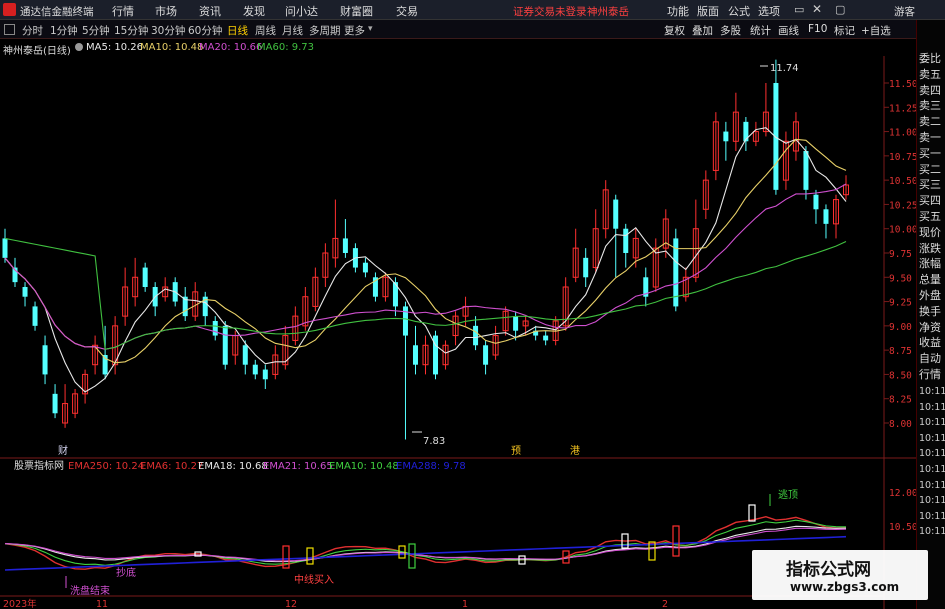 The height and width of the screenshot is (609, 945). Describe the element at coordinates (739, 11) in the screenshot. I see `menu-formula: 公式` at that location.